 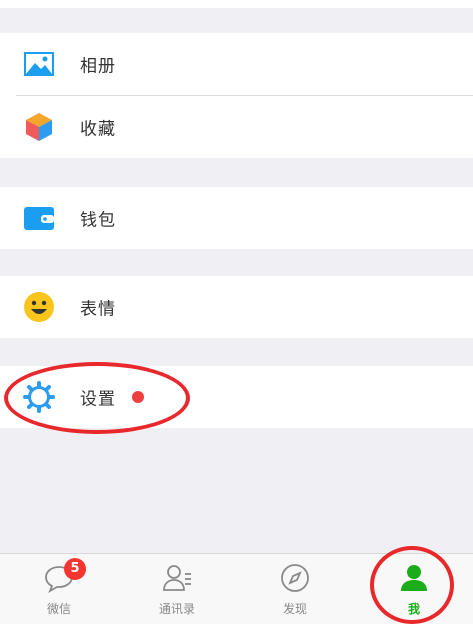 I want to click on compass-icon, so click(x=295, y=578).